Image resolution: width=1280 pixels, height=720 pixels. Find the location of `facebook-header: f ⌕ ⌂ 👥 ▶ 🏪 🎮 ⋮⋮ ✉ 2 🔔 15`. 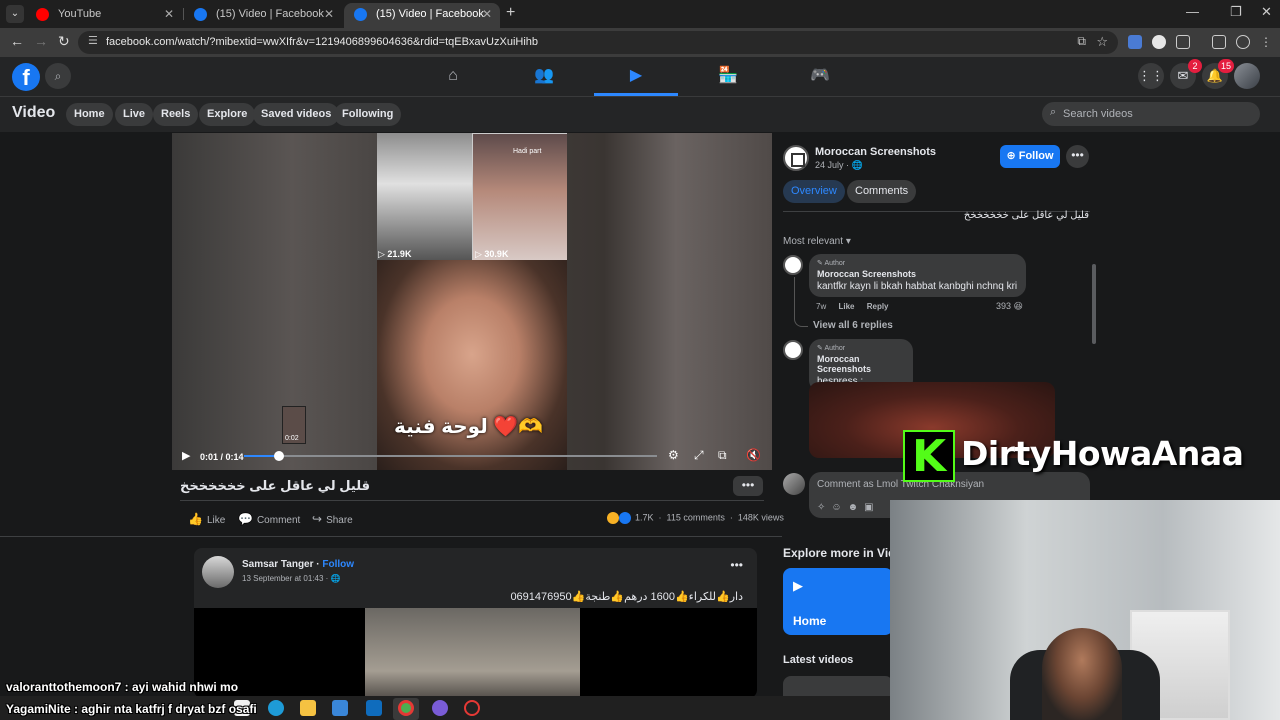

facebook-header: f ⌕ ⌂ 👥 ▶ 🏪 🎮 ⋮⋮ ✉ 2 🔔 15 is located at coordinates (640, 77).